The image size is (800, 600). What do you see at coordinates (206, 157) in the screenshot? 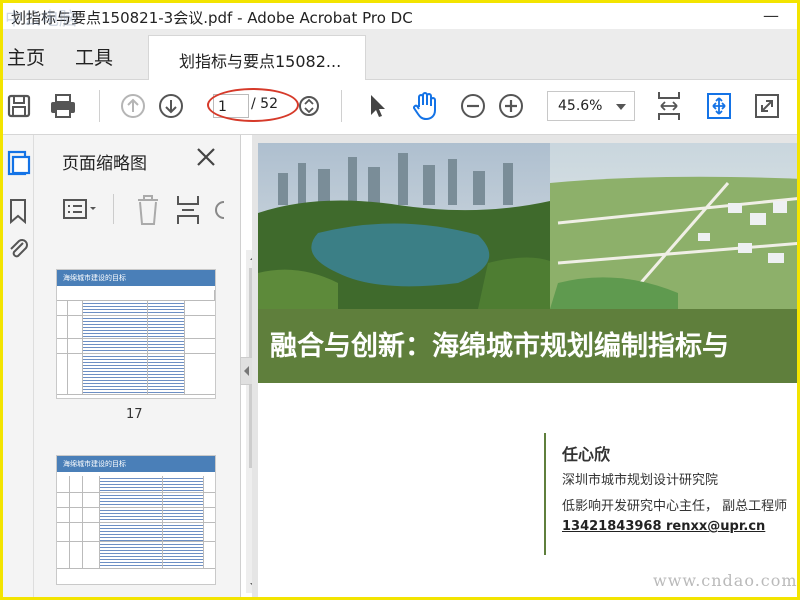
I see `close-icon` at bounding box center [206, 157].